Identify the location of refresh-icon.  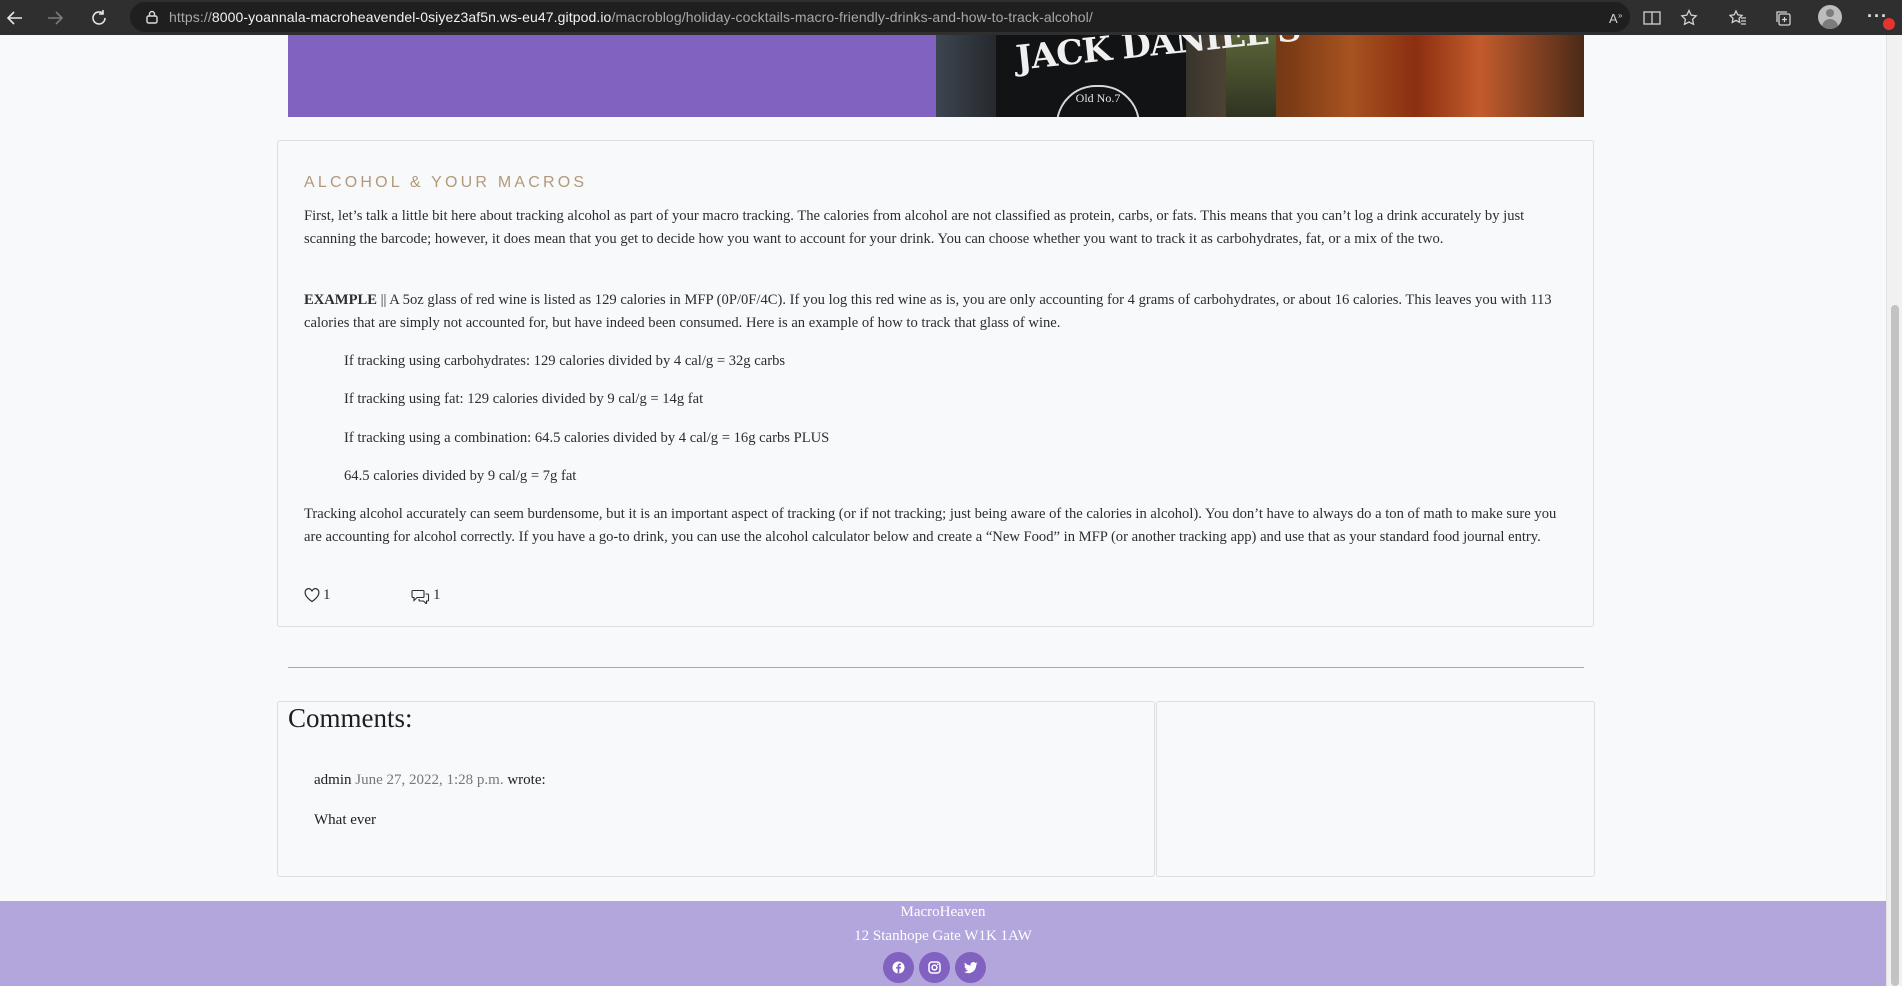
(99, 18).